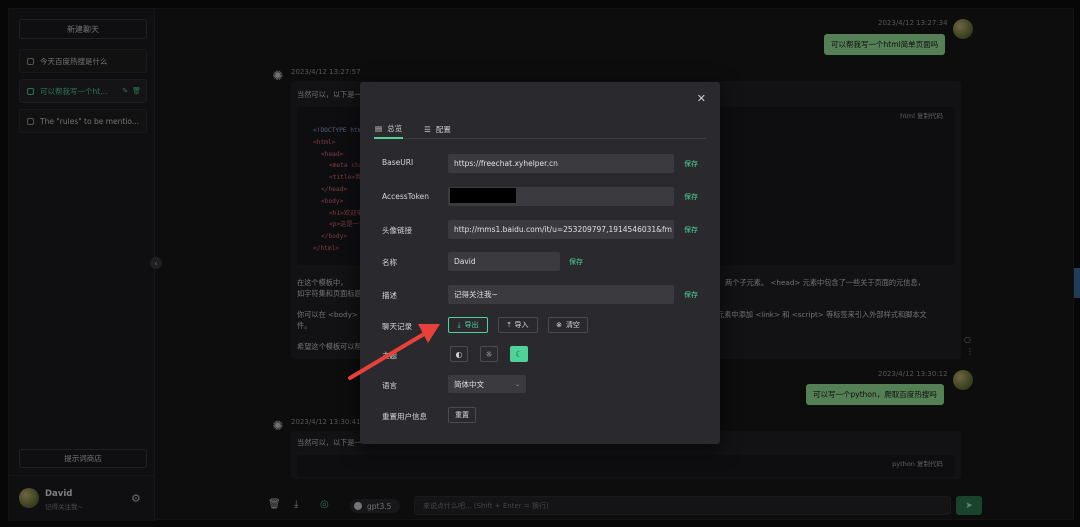 Image resolution: width=1080 pixels, height=527 pixels. Describe the element at coordinates (691, 230) in the screenshot. I see `save-avatar-link-button: 保存` at that location.